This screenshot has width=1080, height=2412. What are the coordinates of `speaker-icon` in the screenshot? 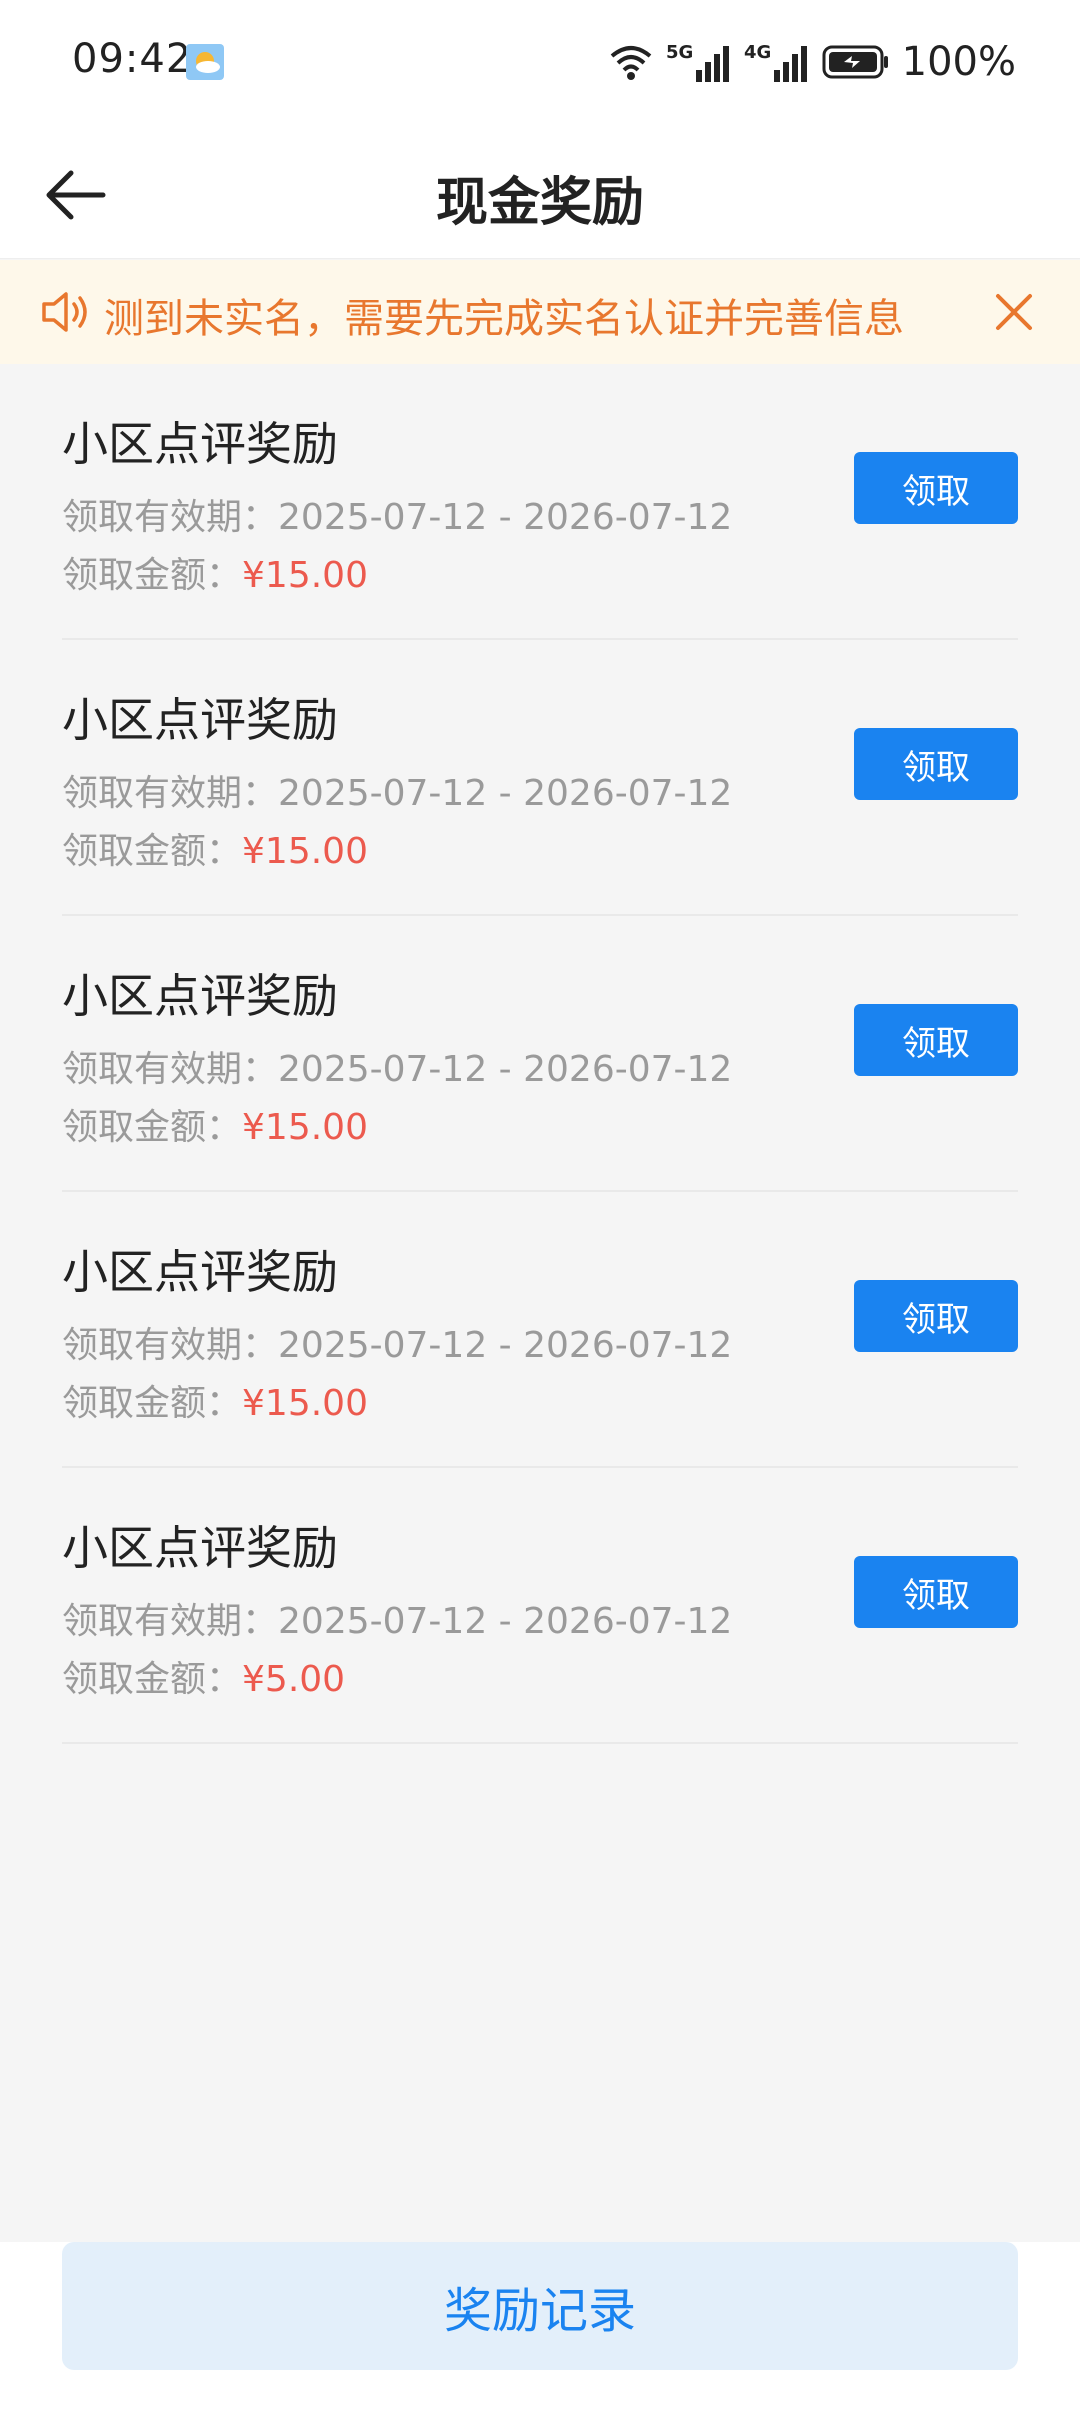 It's located at (64, 312).